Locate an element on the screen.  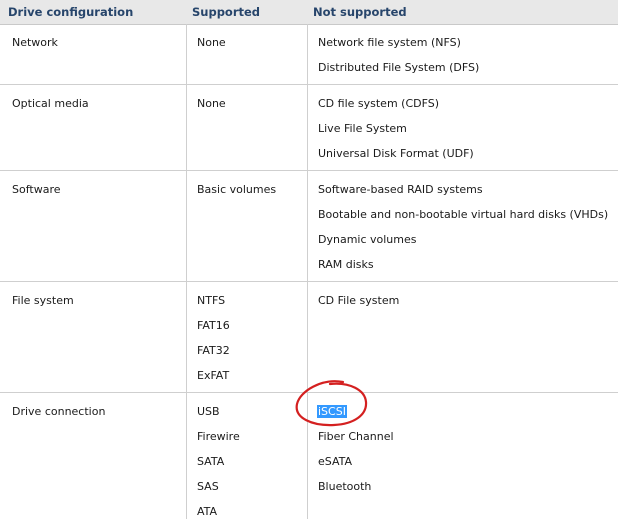
drive-config-cell: Drive connection is located at coordinates (59, 411).